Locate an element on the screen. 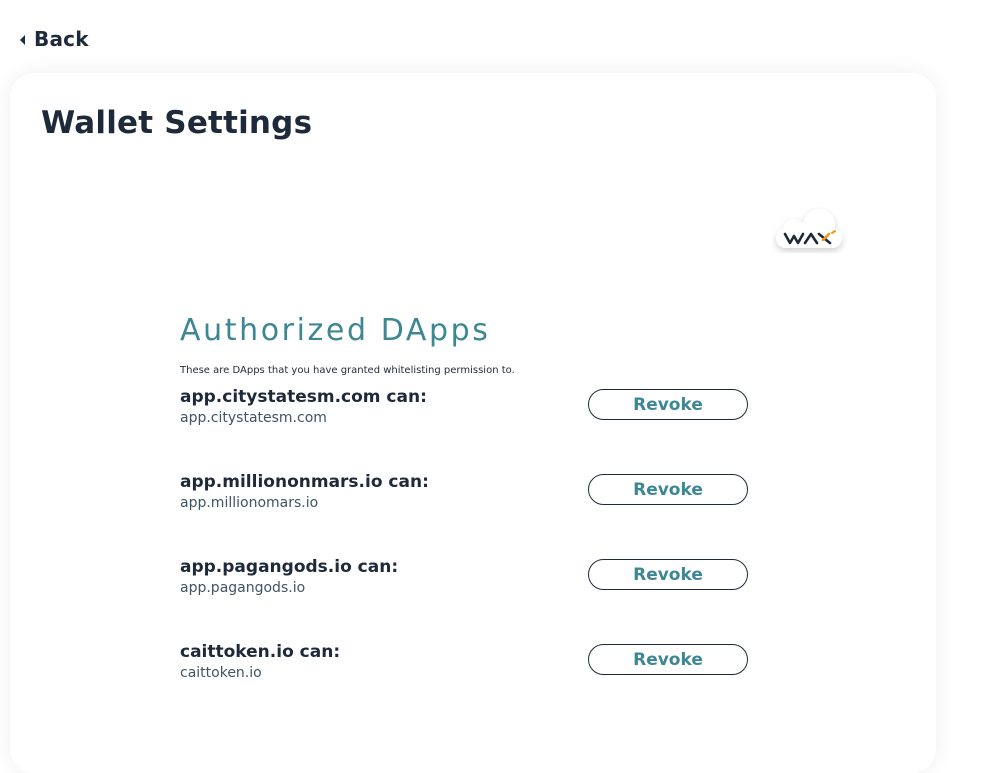  dapp-domain: app.millionomars.io is located at coordinates (249, 503).